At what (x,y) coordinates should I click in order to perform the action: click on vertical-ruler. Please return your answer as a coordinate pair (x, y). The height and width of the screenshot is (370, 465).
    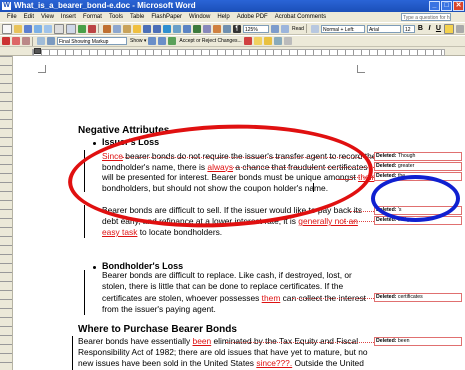
    Looking at the image, I should click on (6, 213).